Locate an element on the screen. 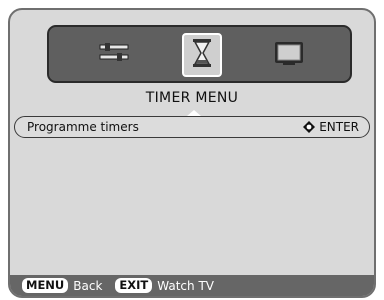  hourglass-icon is located at coordinates (202, 55).